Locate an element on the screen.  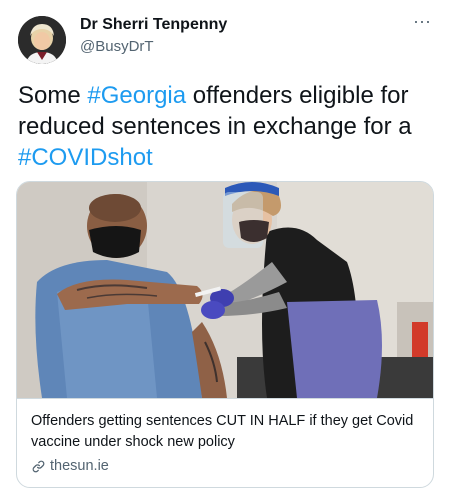
profile-photo-icon is located at coordinates (42, 40).